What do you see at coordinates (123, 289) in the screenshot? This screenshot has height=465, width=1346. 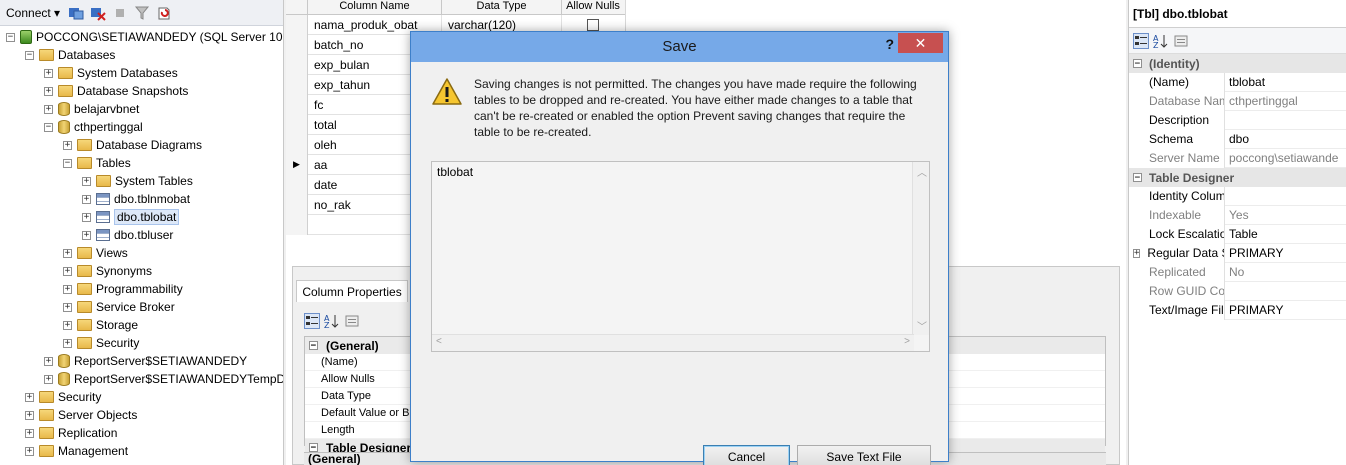 I see `tree-node: + Programmability` at bounding box center [123, 289].